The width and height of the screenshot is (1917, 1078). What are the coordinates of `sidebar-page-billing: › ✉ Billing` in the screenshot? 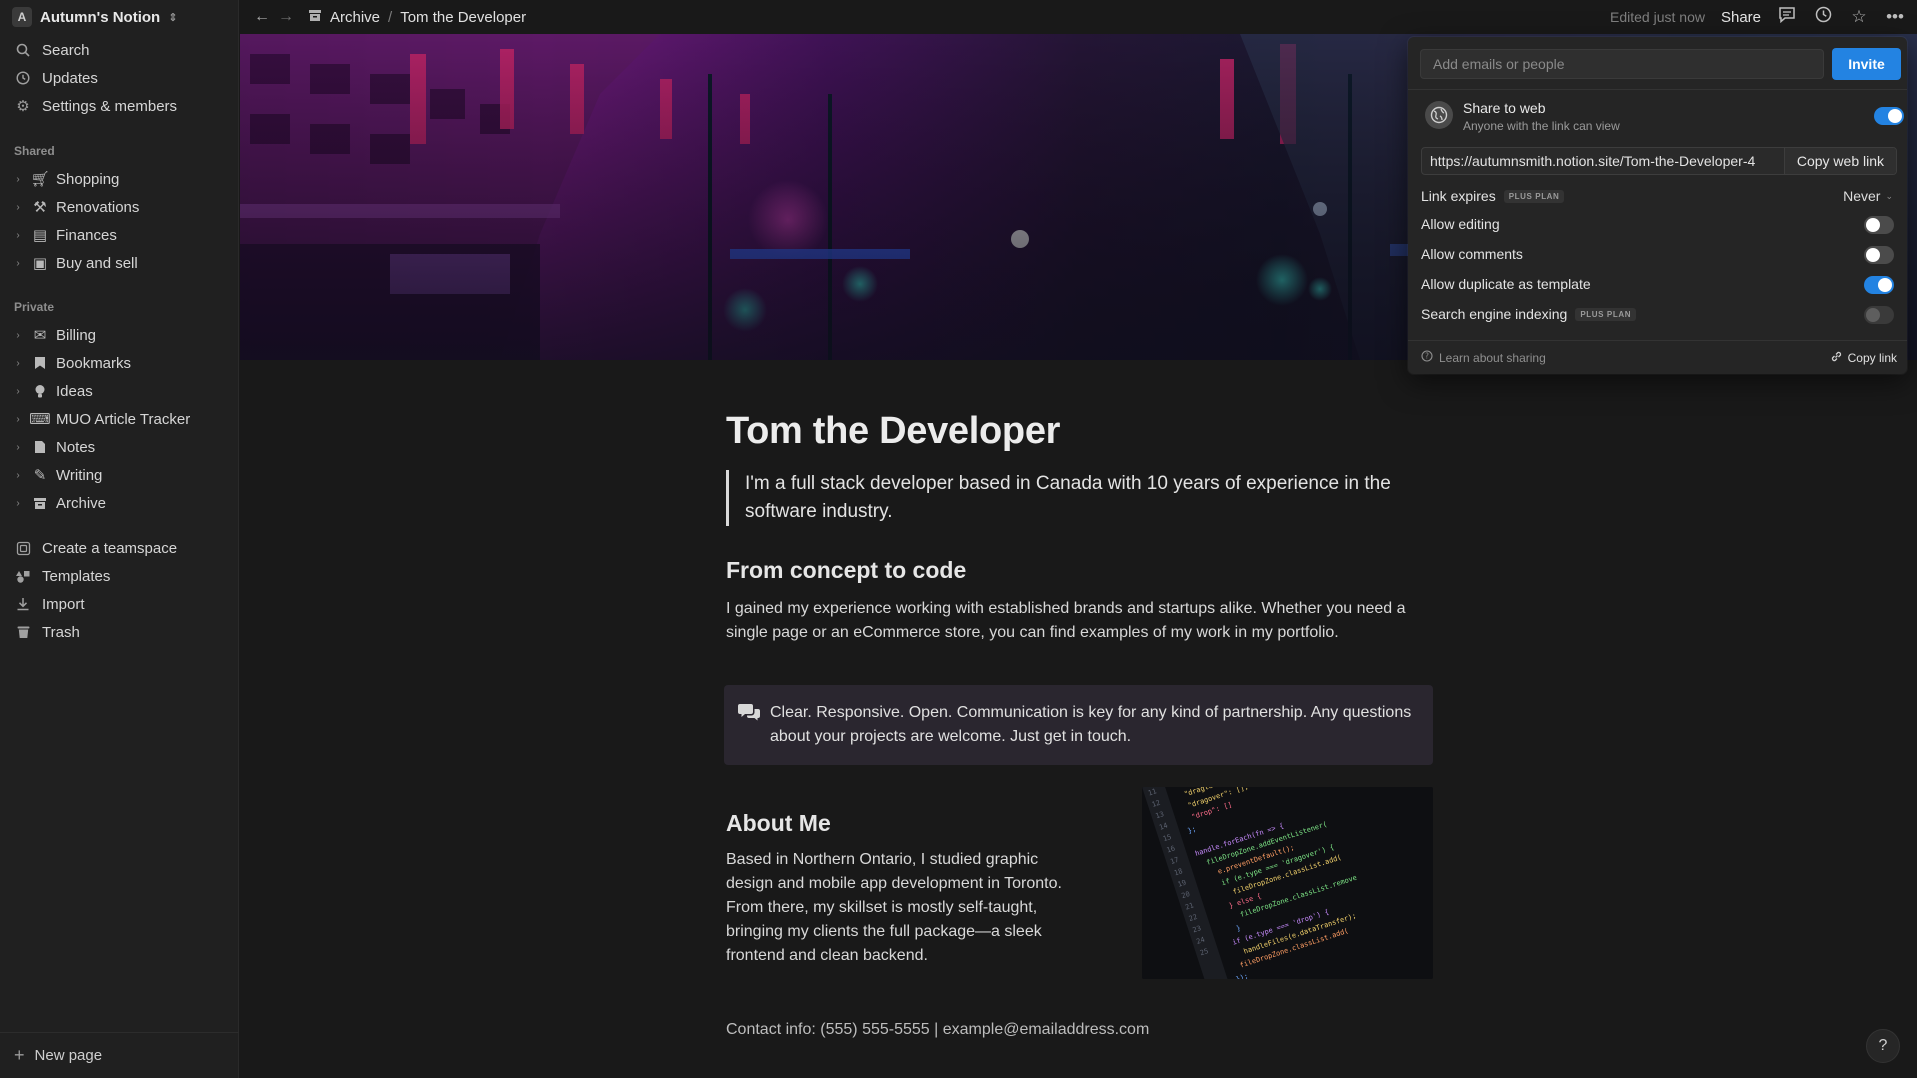 It's located at (119, 335).